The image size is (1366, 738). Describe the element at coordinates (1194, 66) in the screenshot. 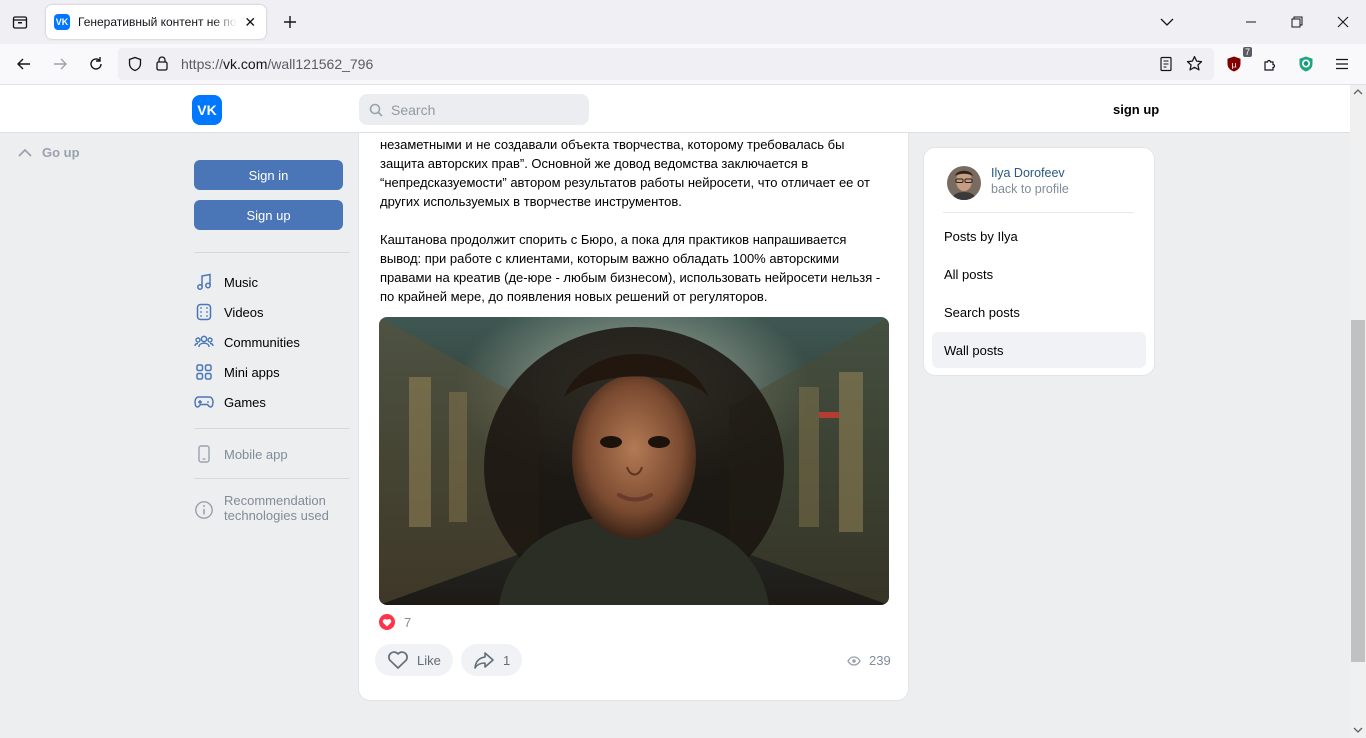

I see `bookmark-star-icon` at that location.